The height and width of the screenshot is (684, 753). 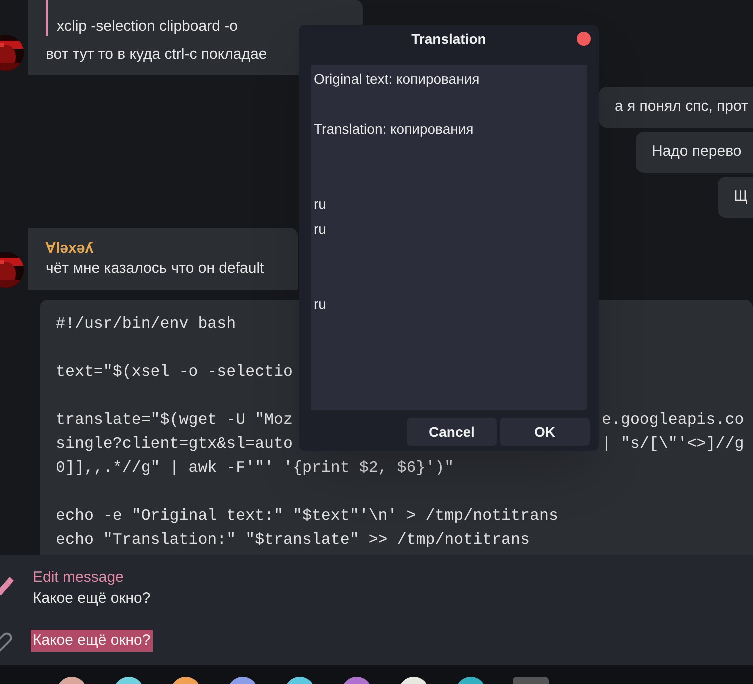 I want to click on message-bubble: а я понял спс, прот, so click(x=676, y=107).